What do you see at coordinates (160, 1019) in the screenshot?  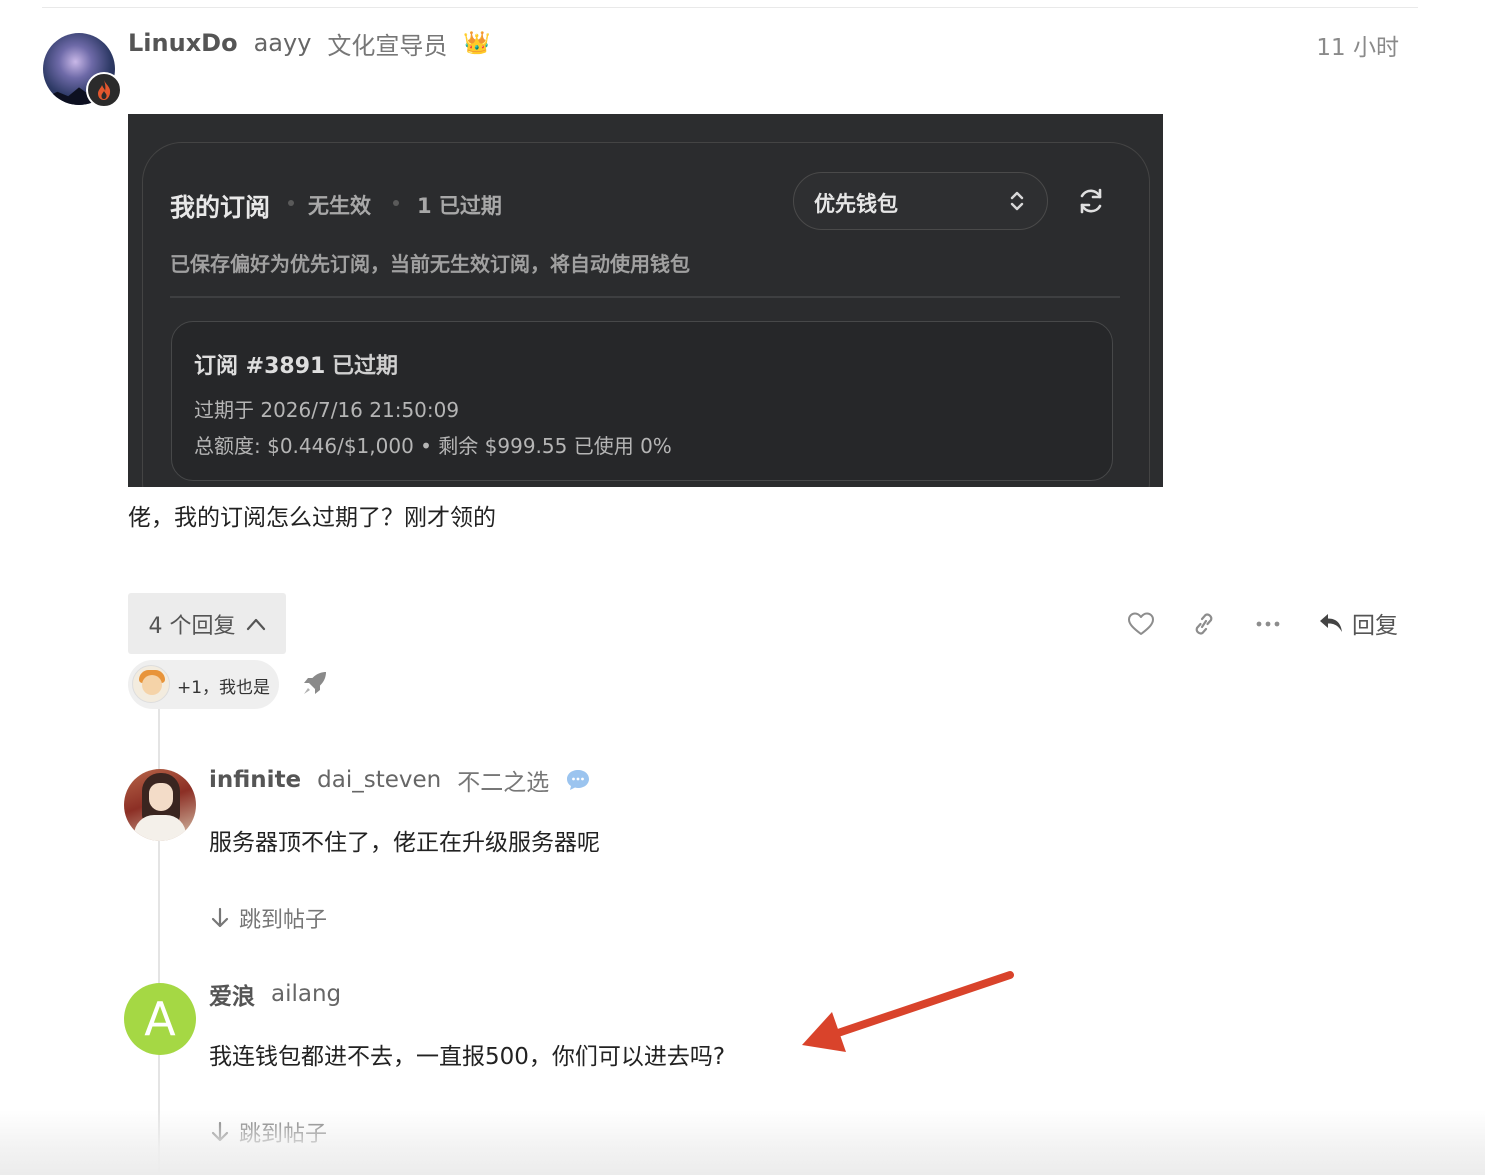 I see `letter-avatar: A` at bounding box center [160, 1019].